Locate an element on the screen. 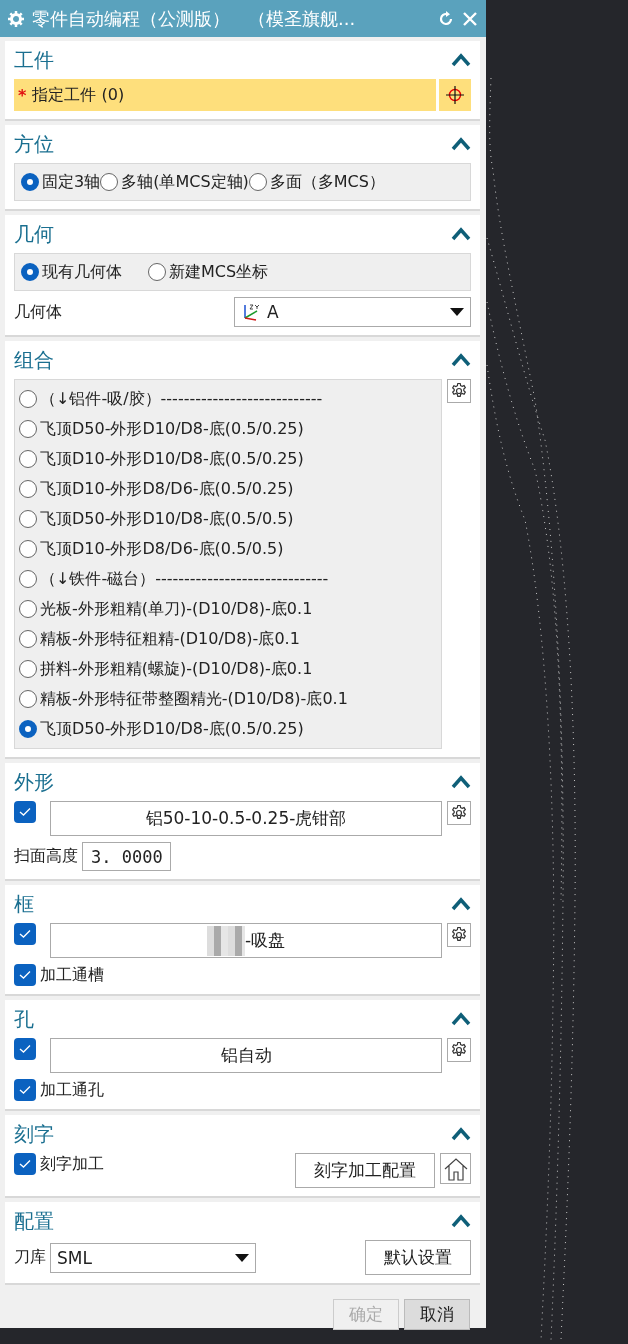 This screenshot has height=1344, width=628. radio-option: 现有几何体 is located at coordinates (71, 272).